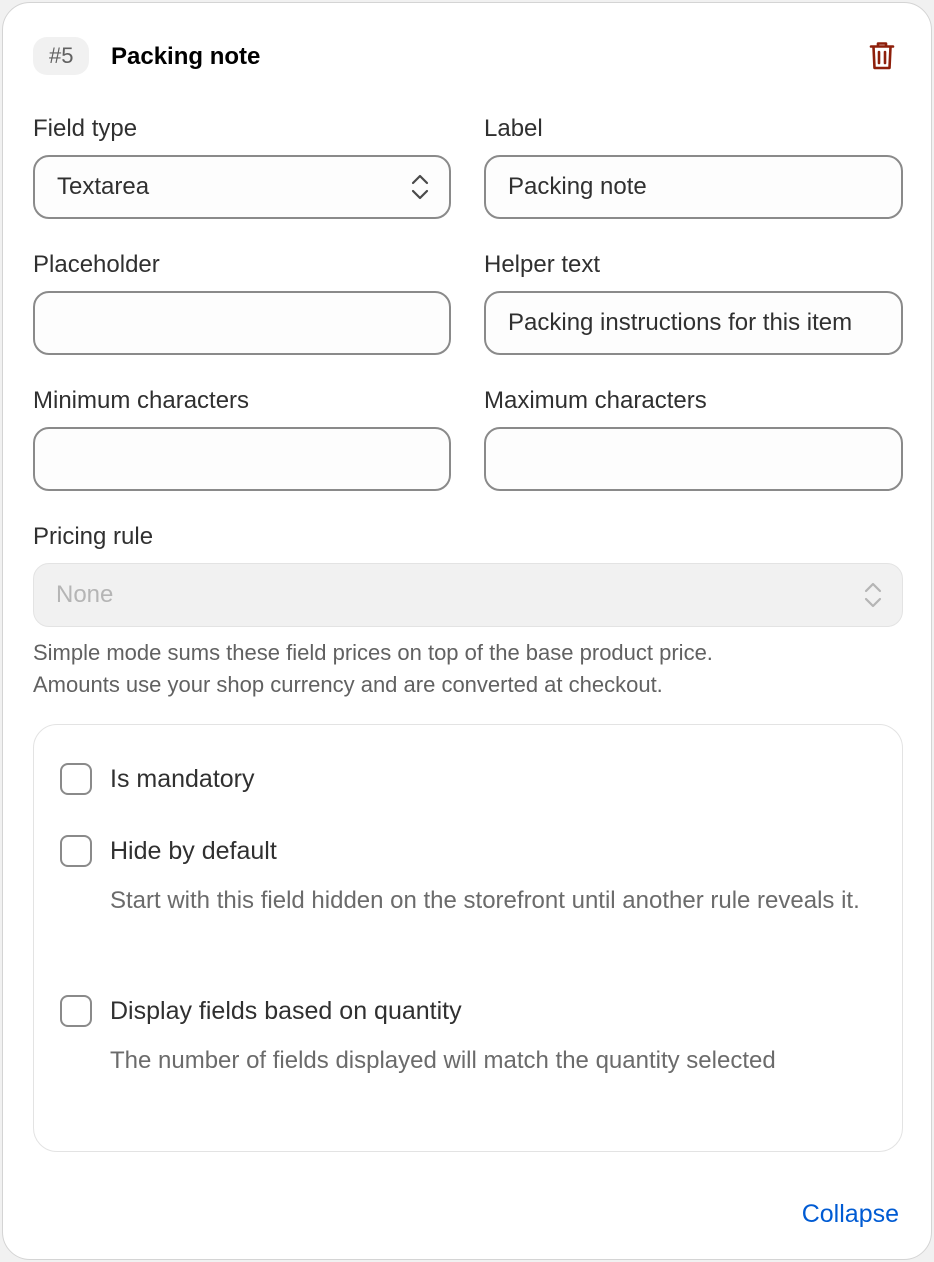 This screenshot has width=934, height=1262. I want to click on field-type-value: Textarea, so click(103, 186).